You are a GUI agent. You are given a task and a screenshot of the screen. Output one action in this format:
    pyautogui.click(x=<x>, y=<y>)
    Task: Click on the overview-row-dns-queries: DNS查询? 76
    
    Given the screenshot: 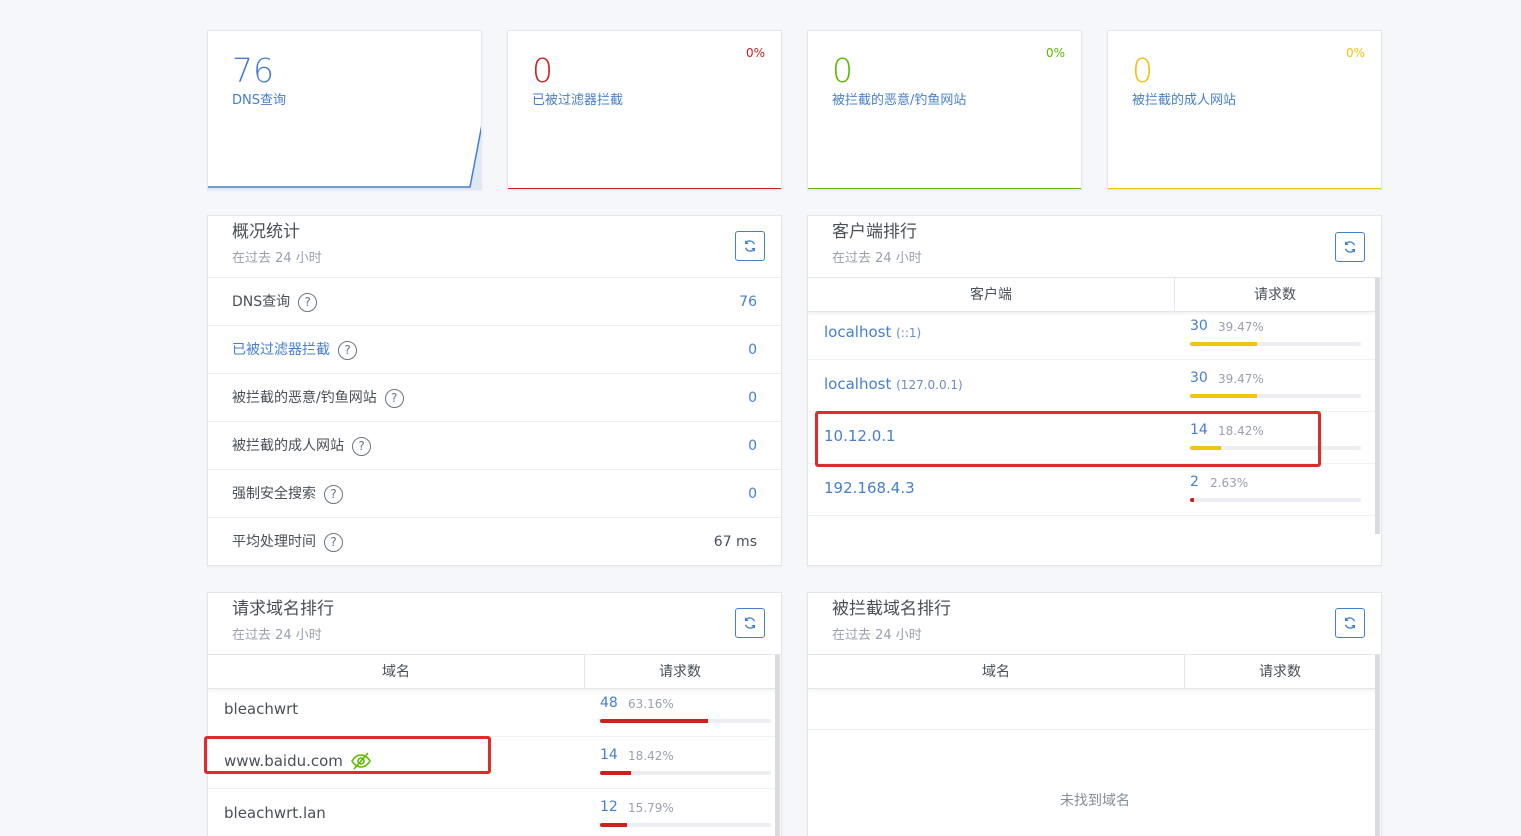 What is the action you would take?
    pyautogui.click(x=494, y=301)
    